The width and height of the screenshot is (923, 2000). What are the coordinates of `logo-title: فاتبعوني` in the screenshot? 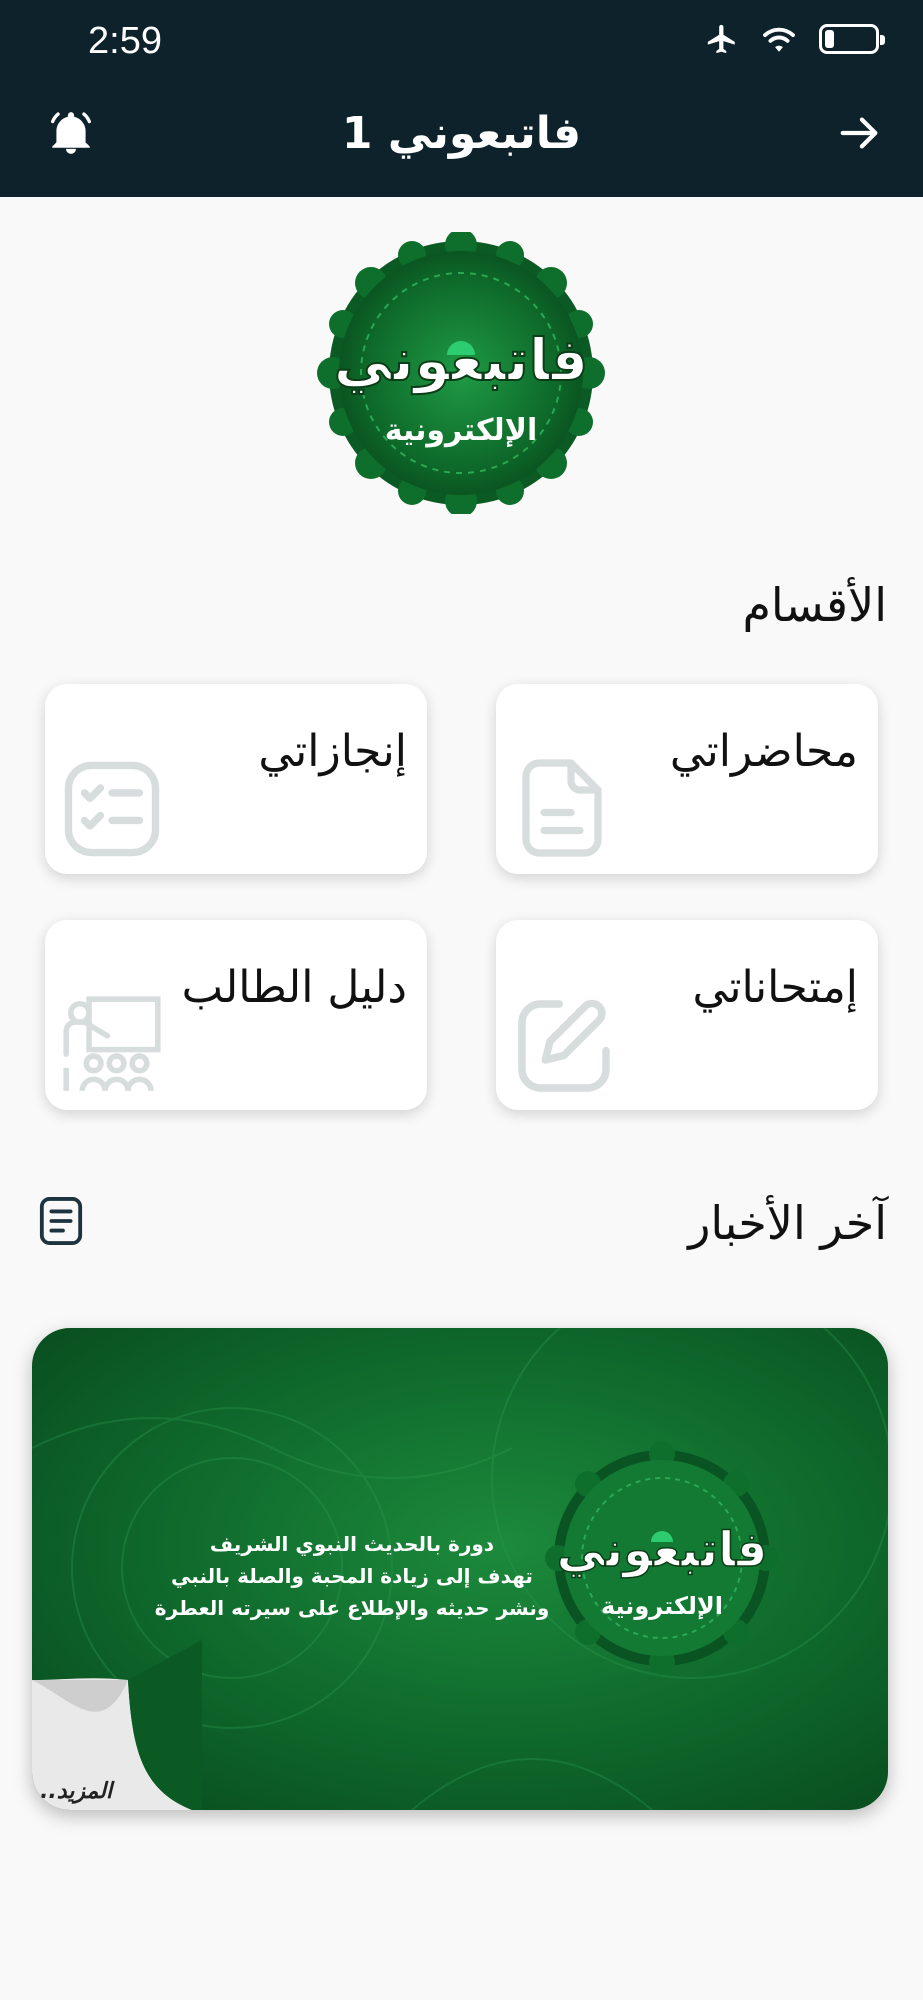 It's located at (461, 360).